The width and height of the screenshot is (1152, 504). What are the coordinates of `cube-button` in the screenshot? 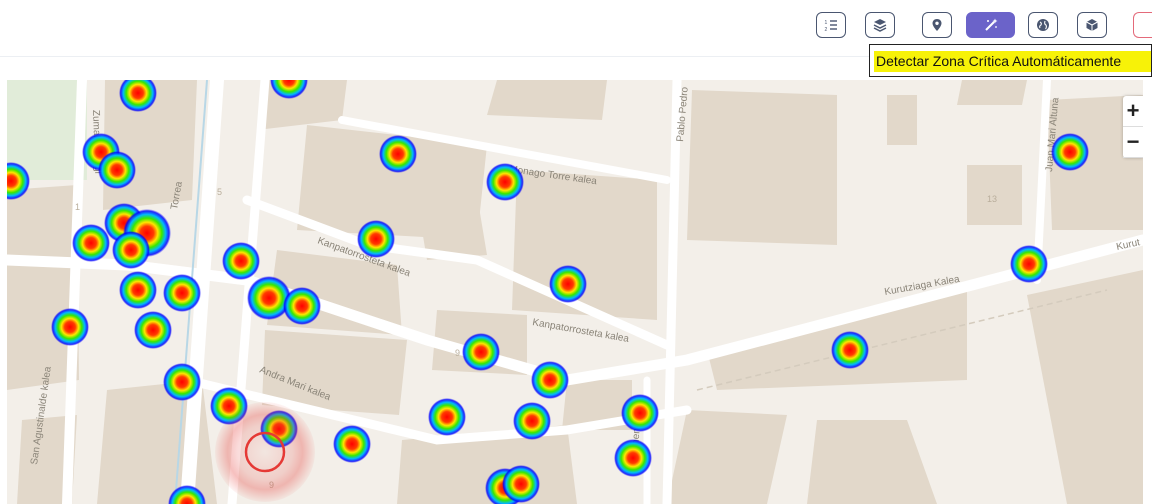 It's located at (1092, 25).